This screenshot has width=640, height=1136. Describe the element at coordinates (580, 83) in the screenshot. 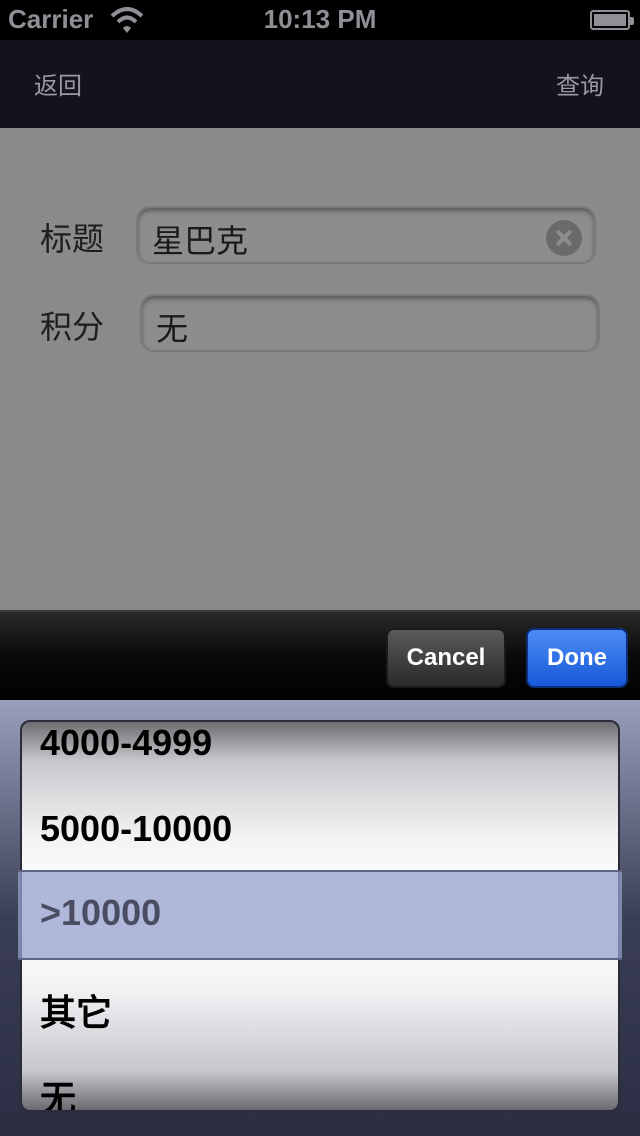

I see `query-button: 查询` at that location.